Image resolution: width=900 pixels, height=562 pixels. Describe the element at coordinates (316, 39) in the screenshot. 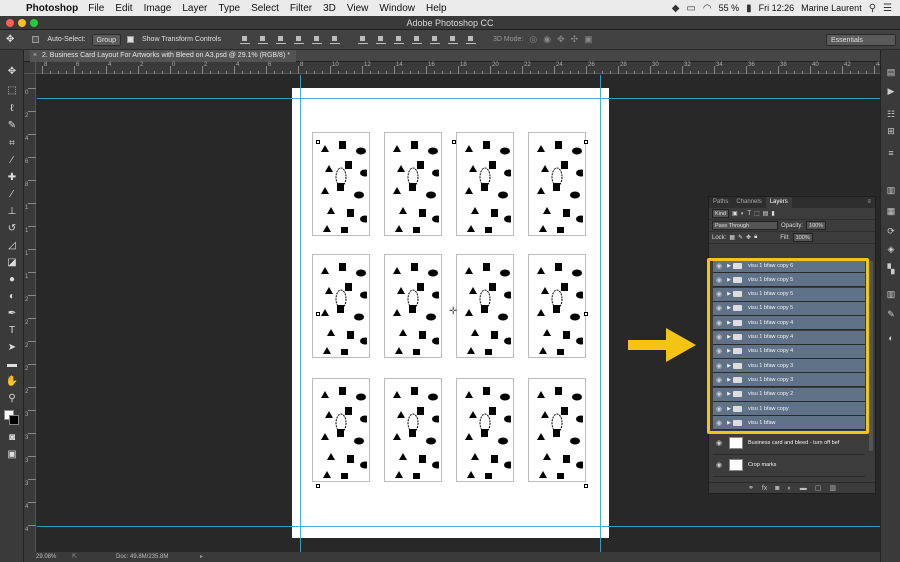

I see `align-hcenter-icon` at that location.